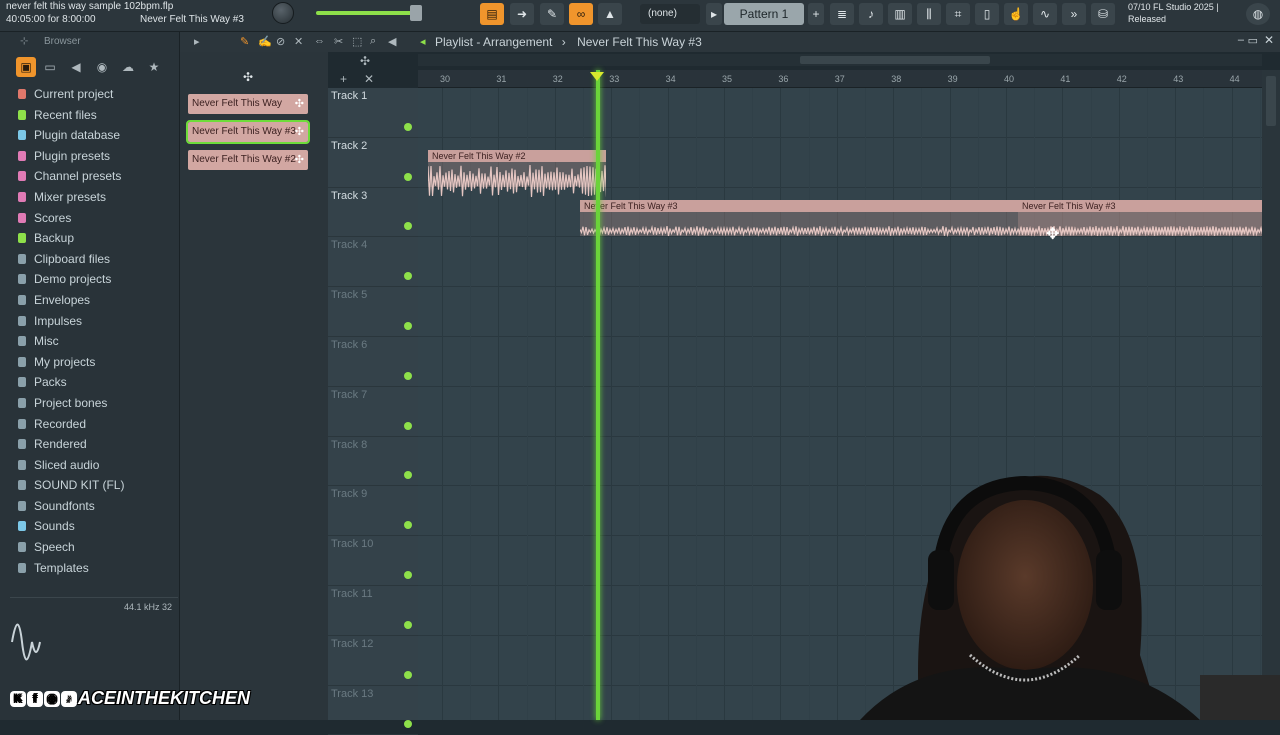  What do you see at coordinates (392, 41) in the screenshot?
I see `playback-icon: ◀` at bounding box center [392, 41].